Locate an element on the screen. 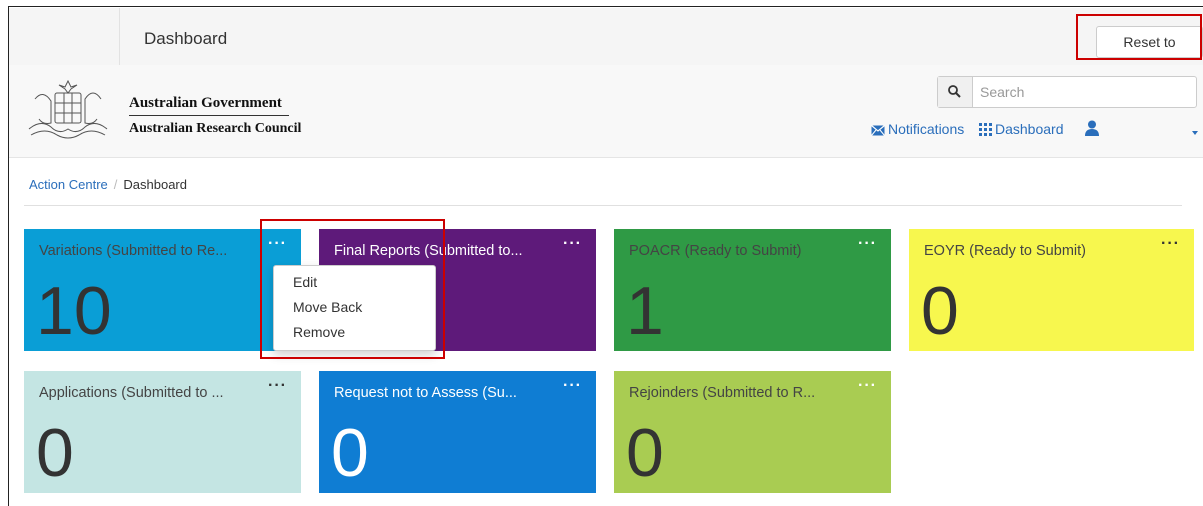 This screenshot has width=1203, height=506. top-bar-divider is located at coordinates (119, 36).